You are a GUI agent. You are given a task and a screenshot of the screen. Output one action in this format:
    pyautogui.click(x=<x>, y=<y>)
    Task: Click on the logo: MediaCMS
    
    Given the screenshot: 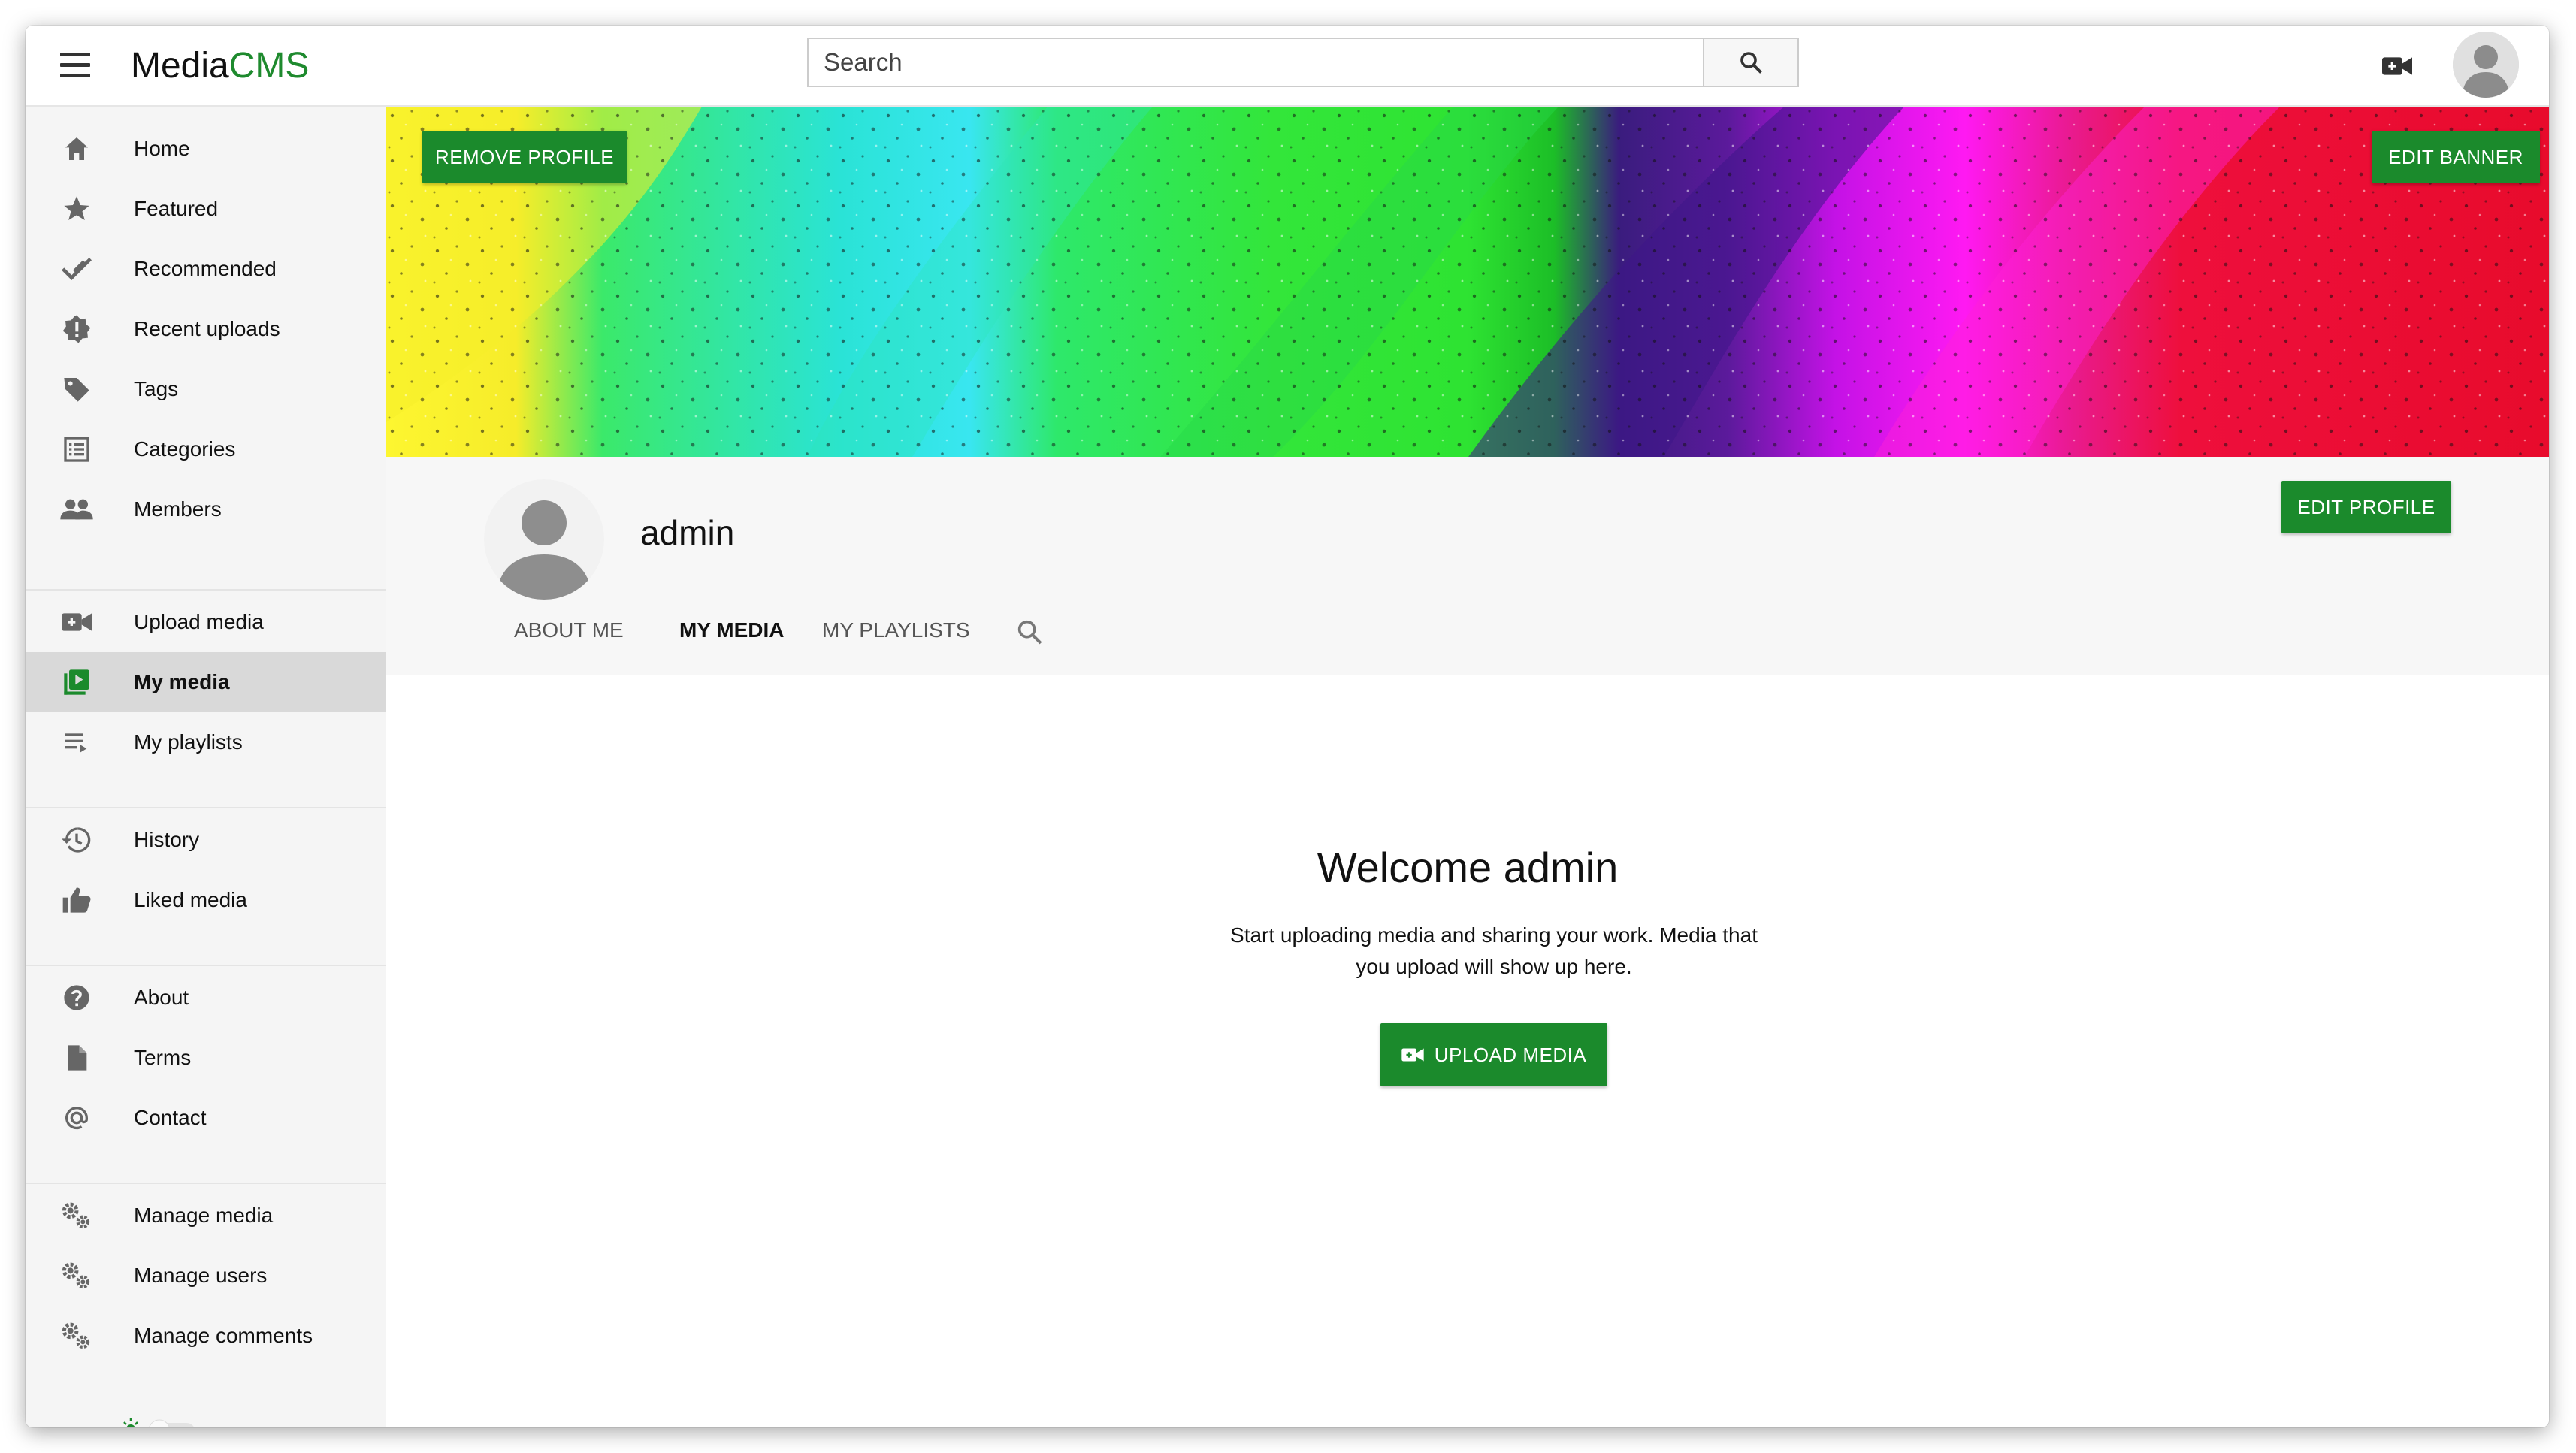 What is the action you would take?
    pyautogui.click(x=220, y=66)
    